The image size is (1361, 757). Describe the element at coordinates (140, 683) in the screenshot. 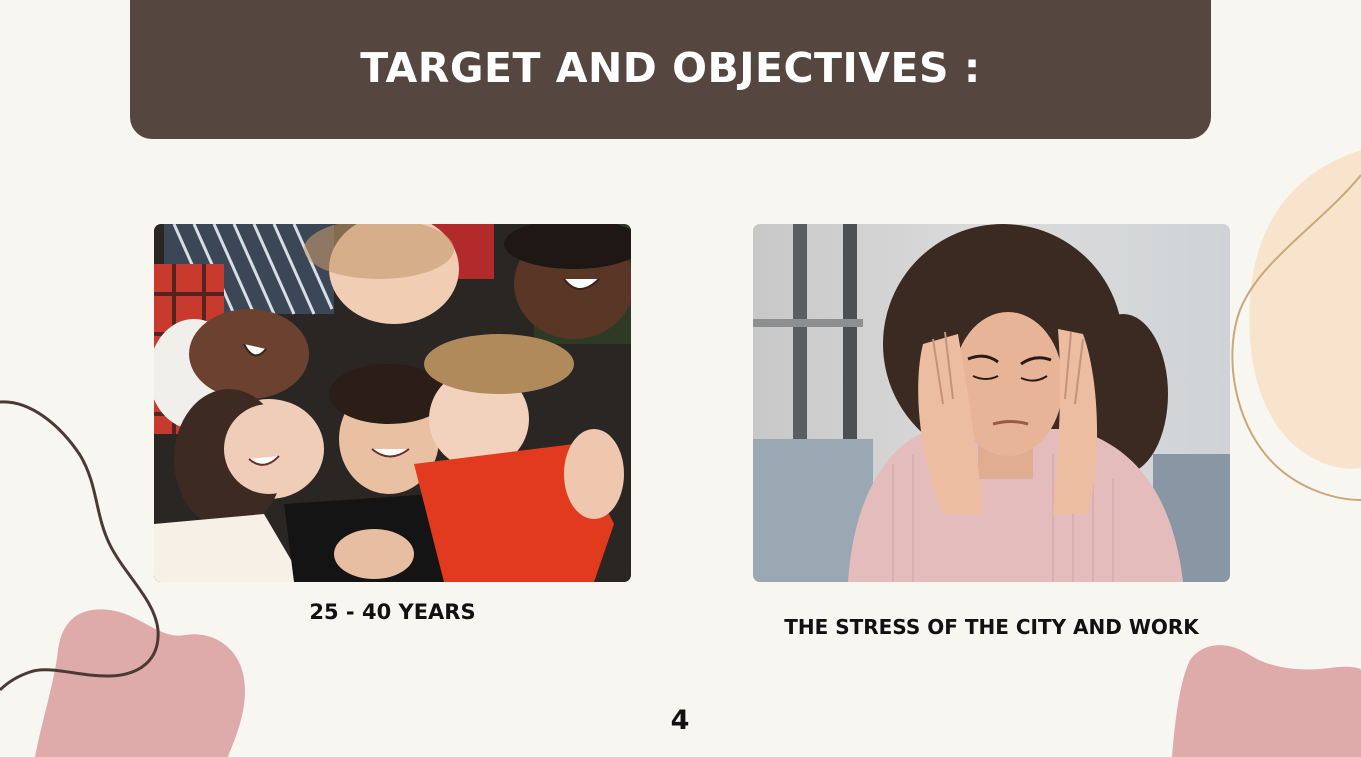

I see `pink-blob-left` at that location.